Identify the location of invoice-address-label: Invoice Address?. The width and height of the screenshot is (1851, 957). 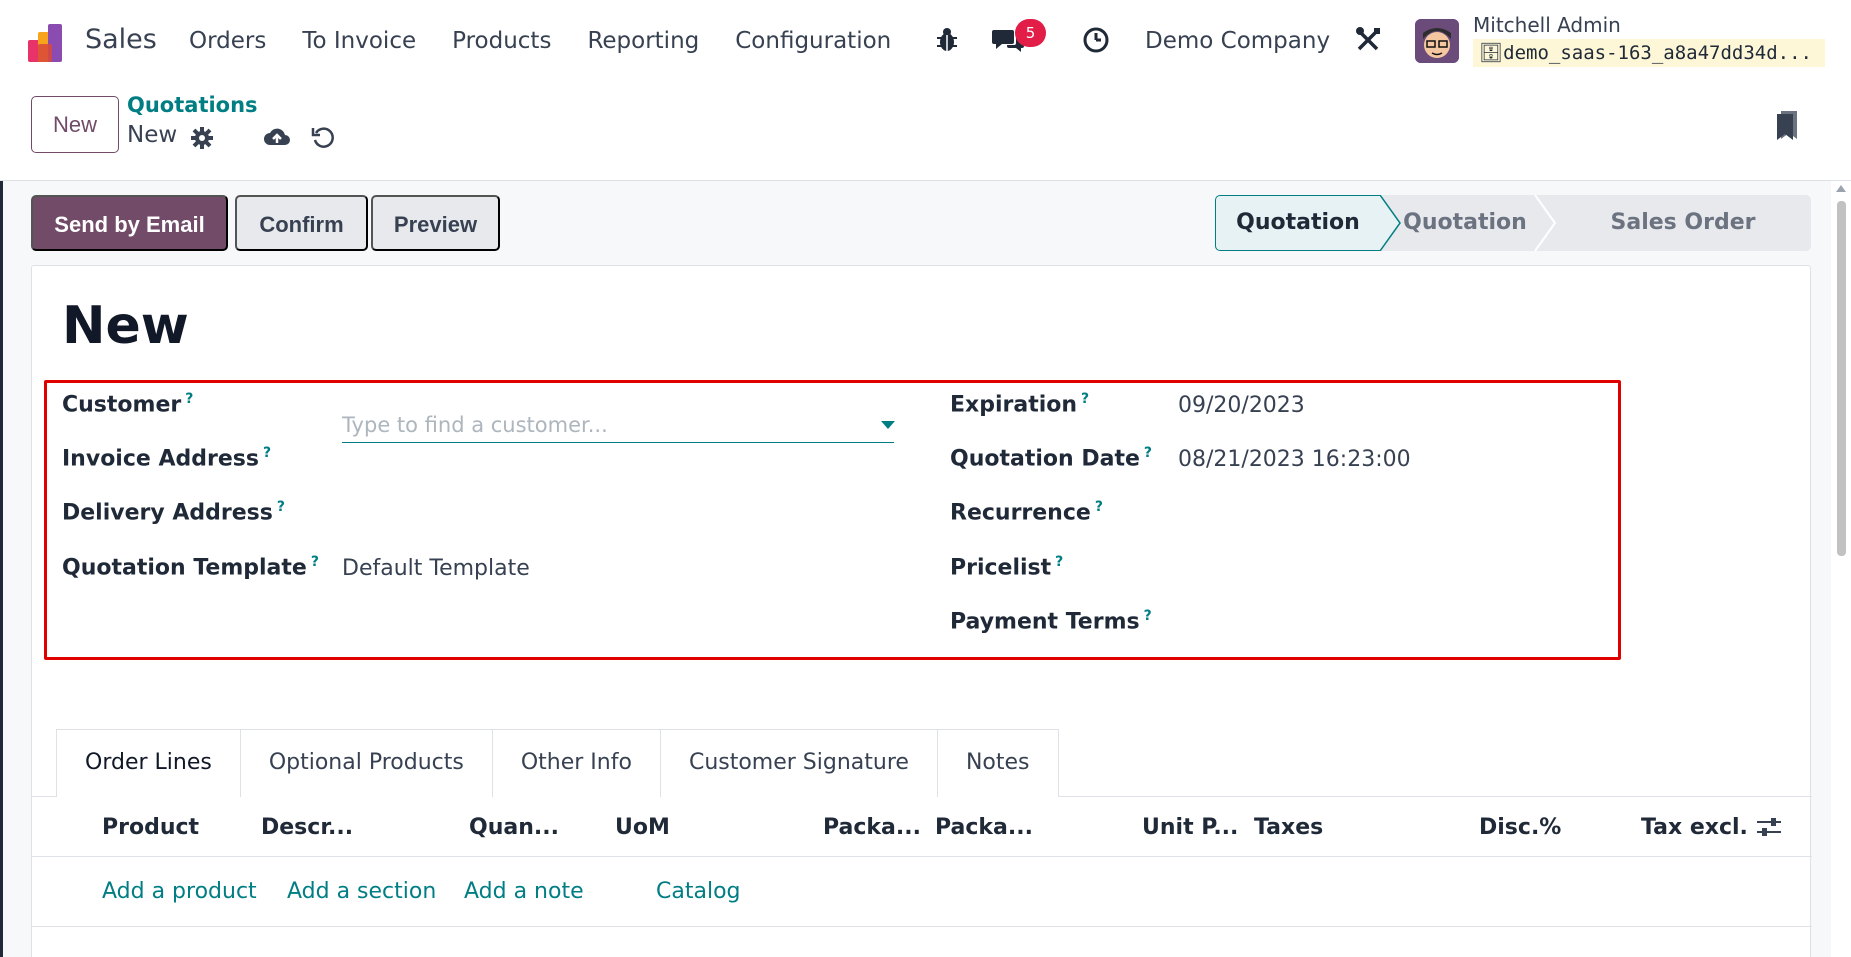
(166, 458).